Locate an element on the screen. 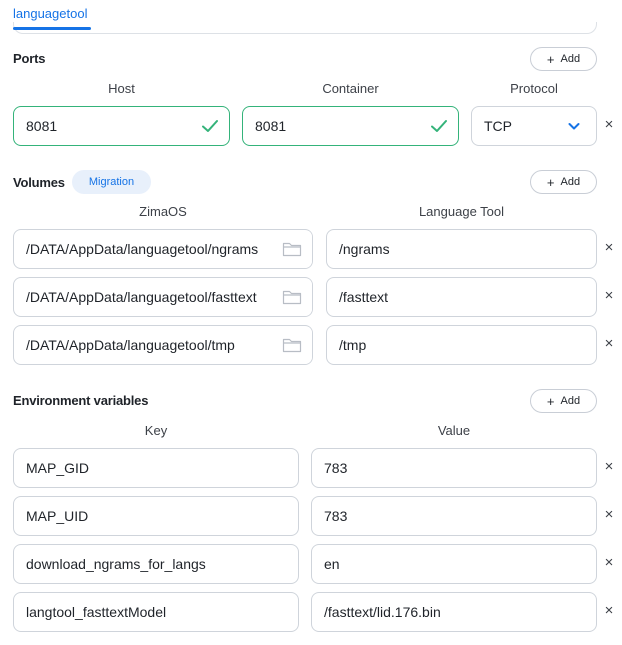  port-container-value: 8081 is located at coordinates (271, 126).